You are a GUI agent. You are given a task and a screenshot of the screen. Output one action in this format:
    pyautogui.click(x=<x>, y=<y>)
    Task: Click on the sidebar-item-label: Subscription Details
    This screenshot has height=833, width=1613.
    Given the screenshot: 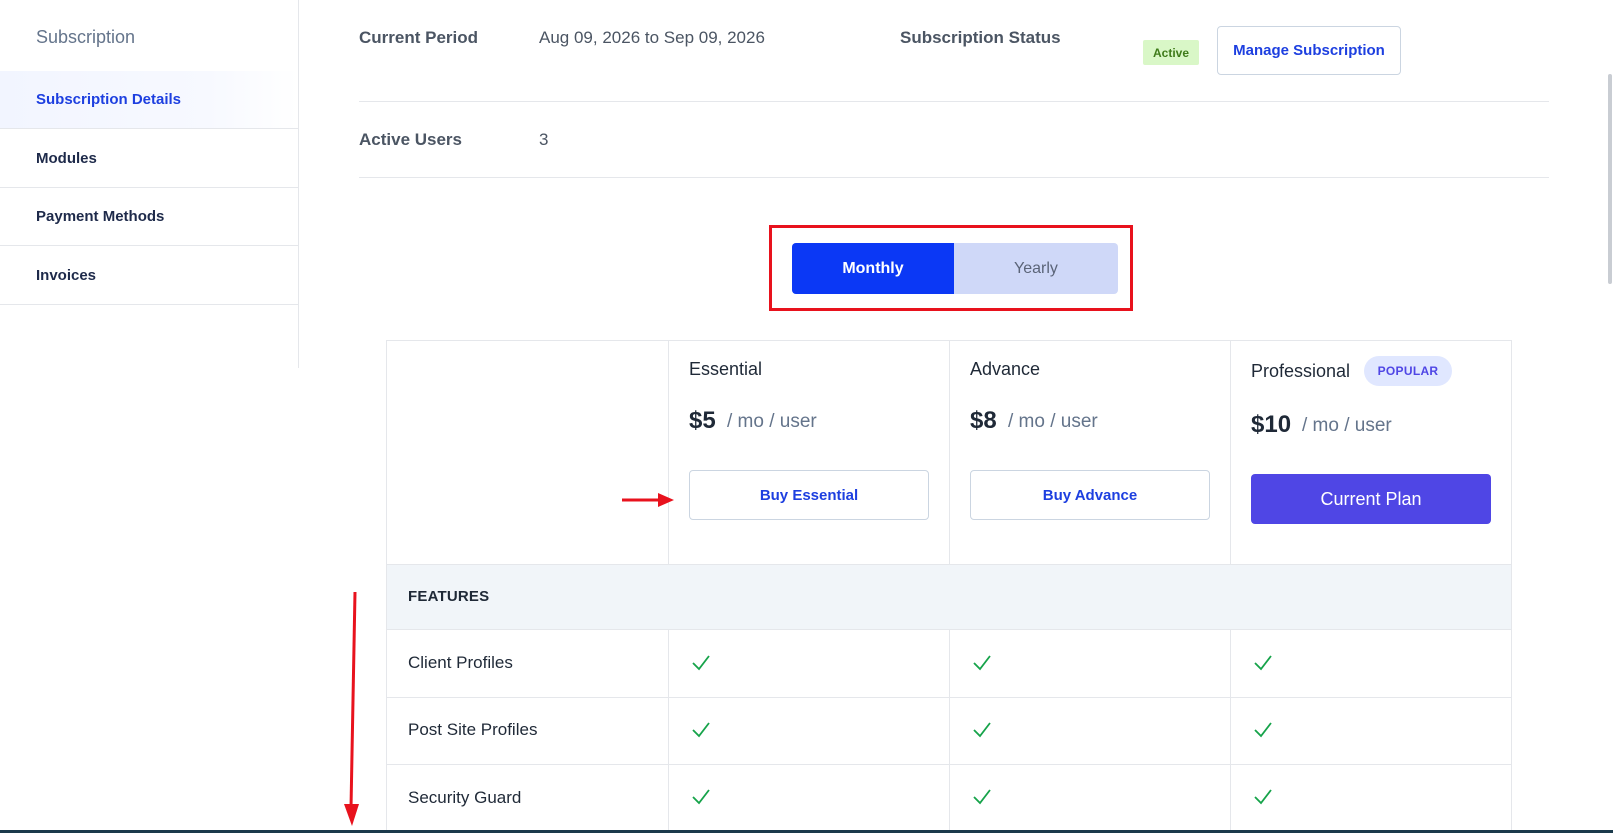 What is the action you would take?
    pyautogui.click(x=109, y=99)
    